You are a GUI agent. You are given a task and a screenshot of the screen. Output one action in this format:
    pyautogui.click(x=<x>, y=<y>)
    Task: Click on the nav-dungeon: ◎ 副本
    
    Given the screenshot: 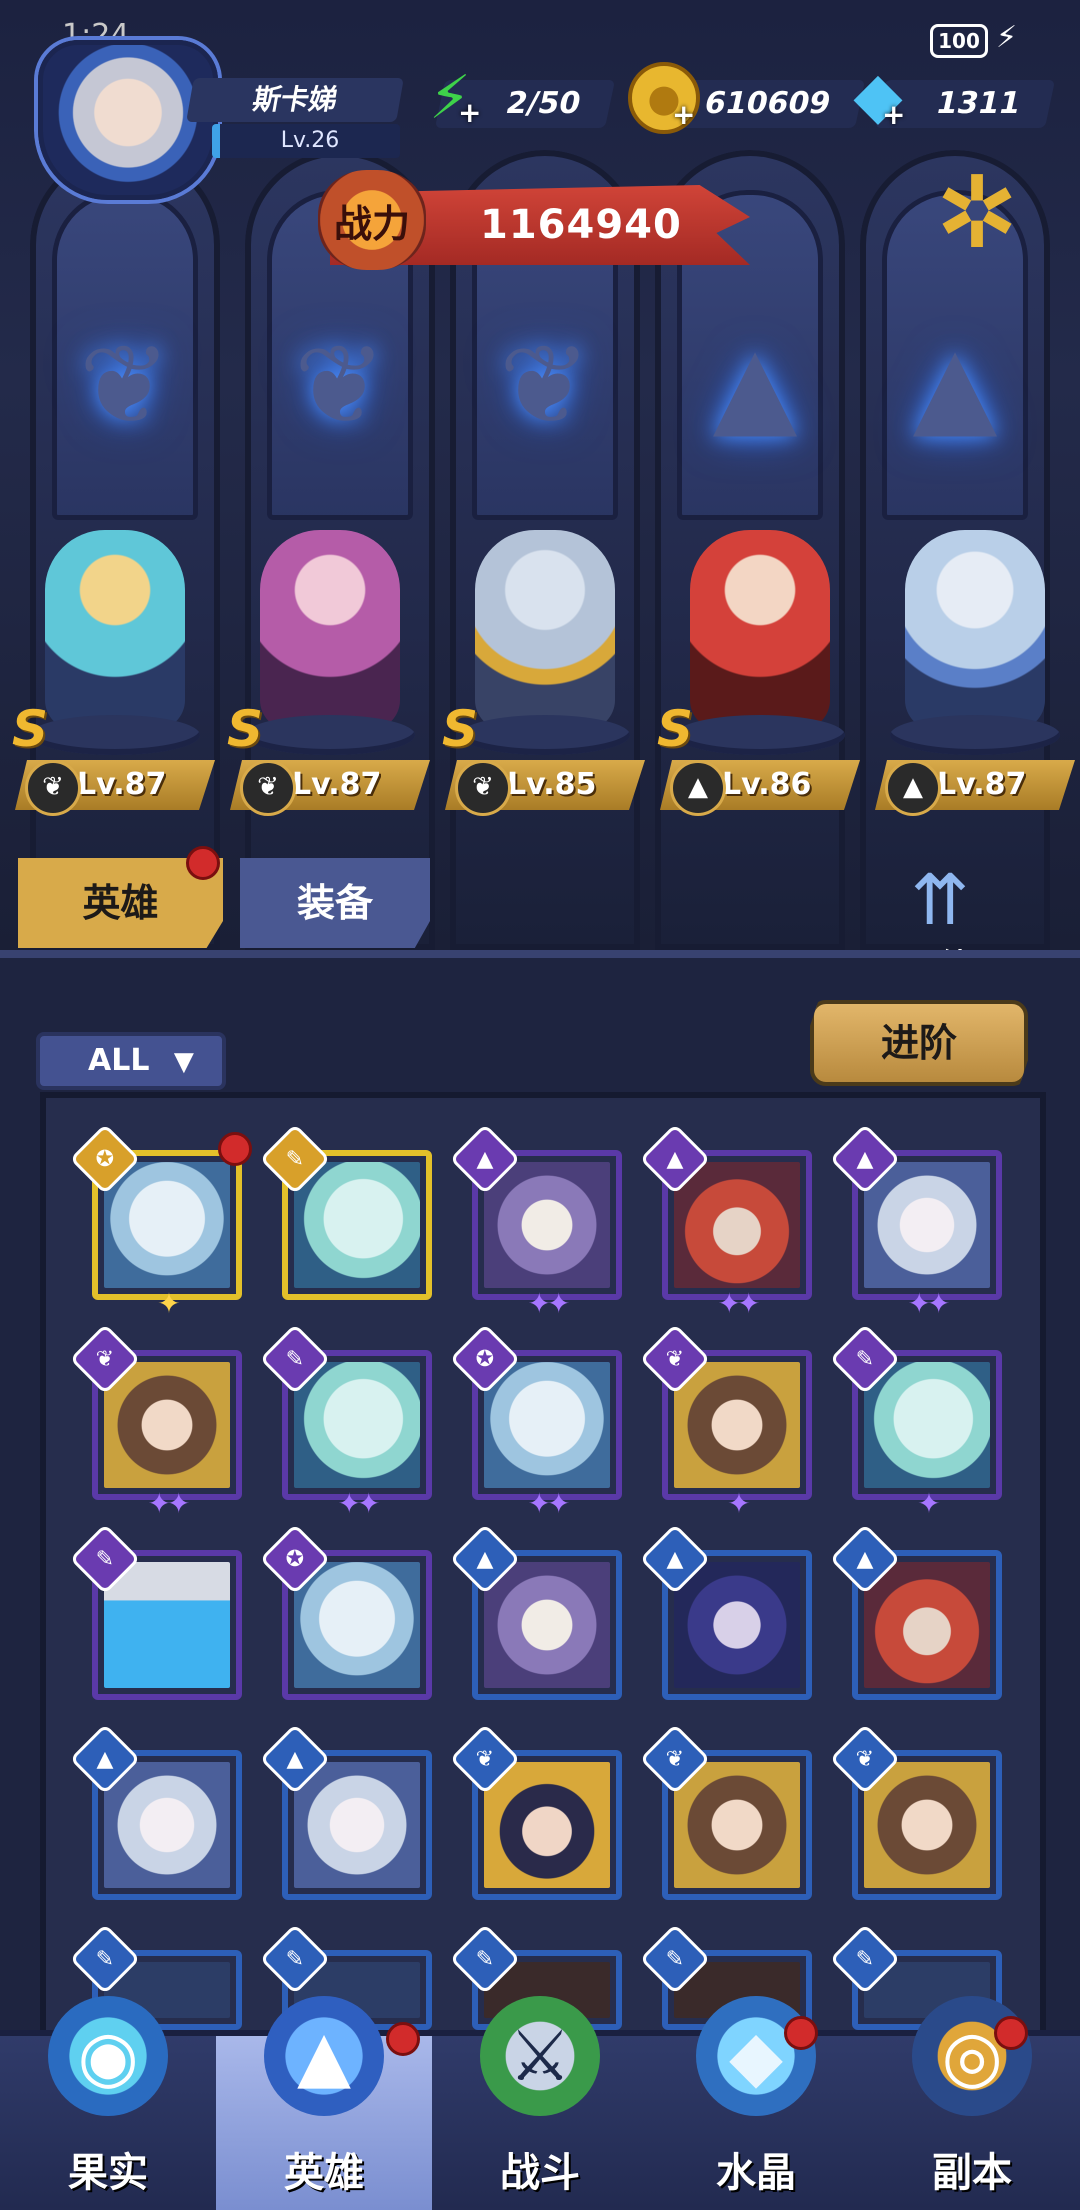 What is the action you would take?
    pyautogui.click(x=972, y=2103)
    